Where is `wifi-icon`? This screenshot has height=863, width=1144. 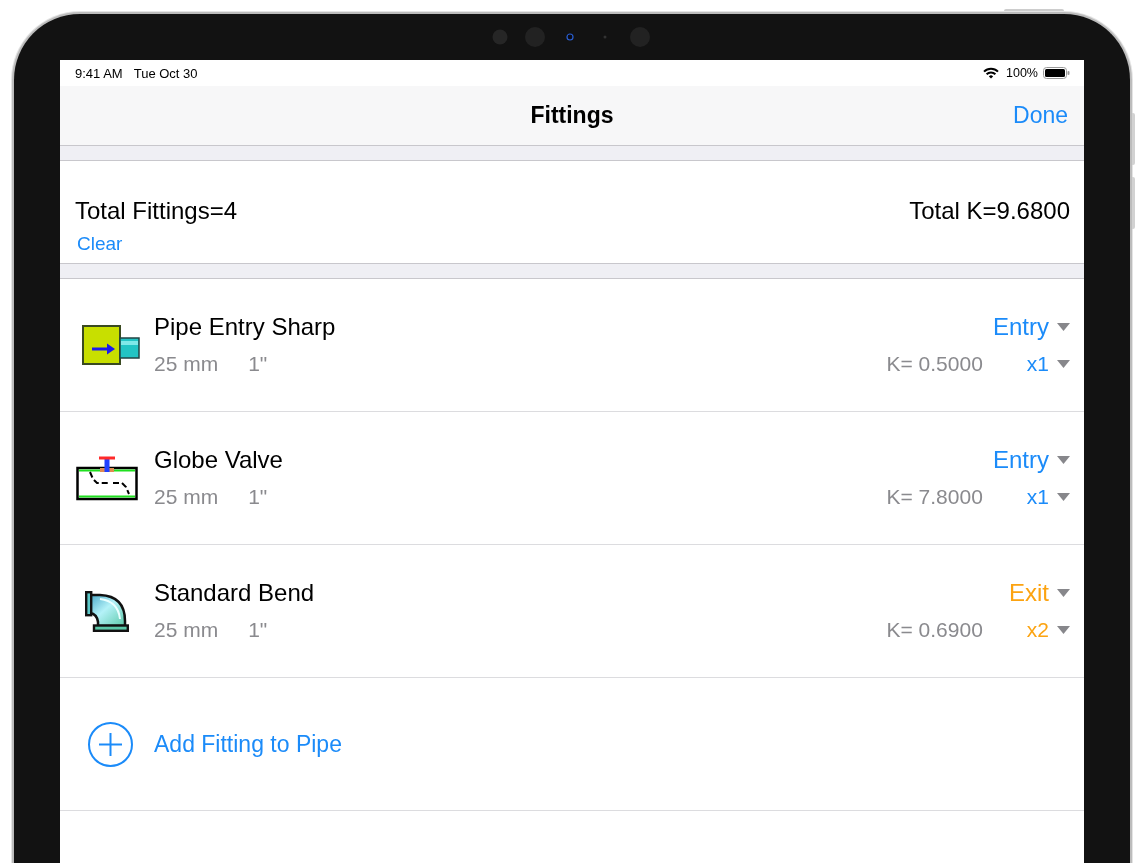 wifi-icon is located at coordinates (991, 73).